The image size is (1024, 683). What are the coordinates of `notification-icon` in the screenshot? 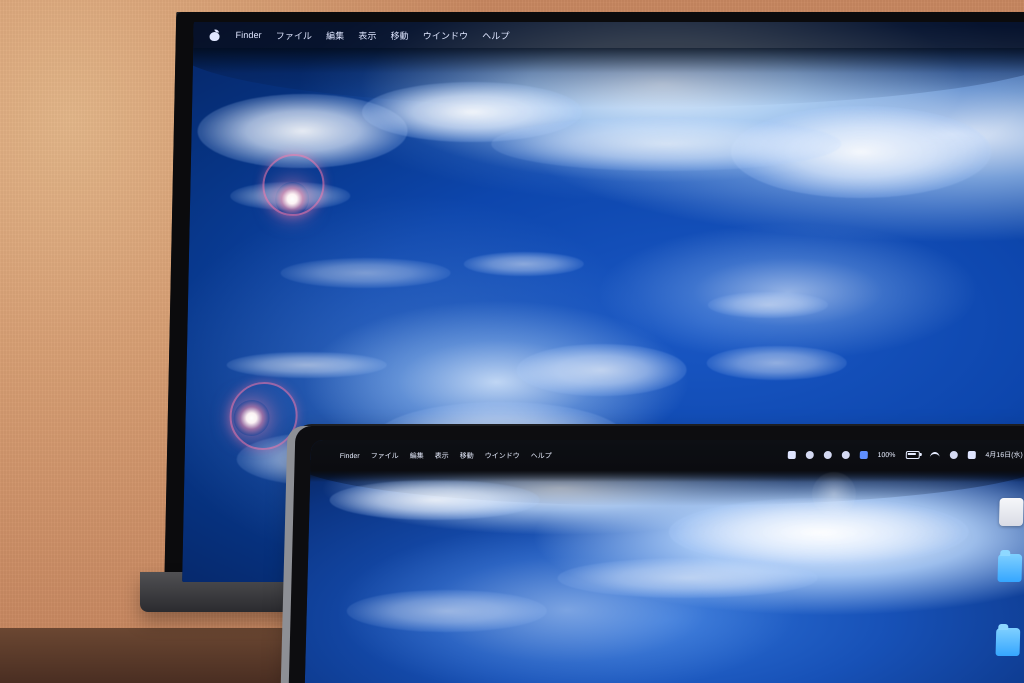 It's located at (971, 455).